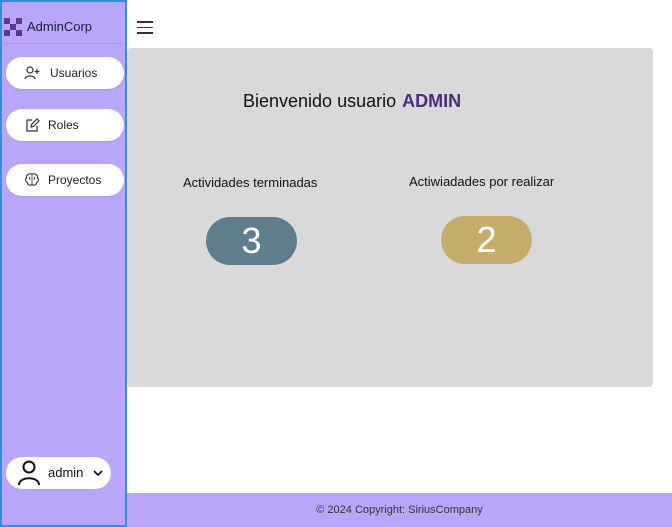  I want to click on stat-label-terminadas: Actividades terminadas, so click(250, 182).